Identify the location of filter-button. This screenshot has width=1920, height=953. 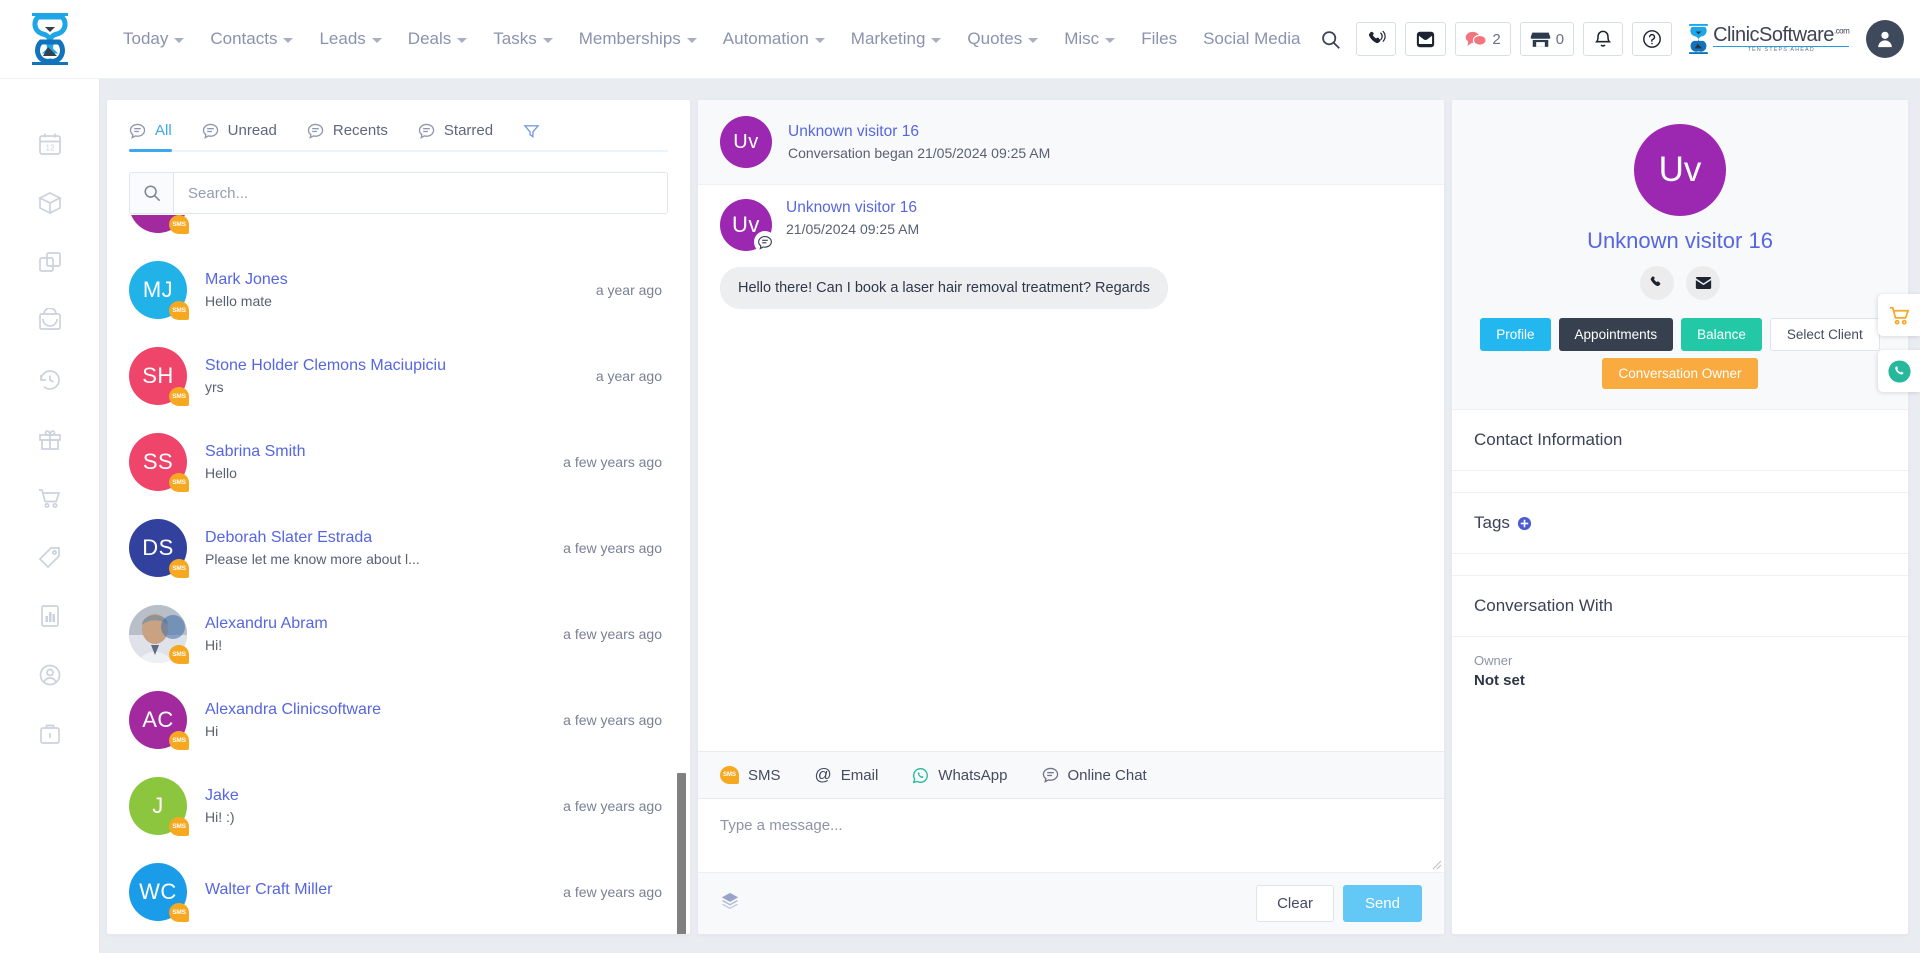
(531, 137).